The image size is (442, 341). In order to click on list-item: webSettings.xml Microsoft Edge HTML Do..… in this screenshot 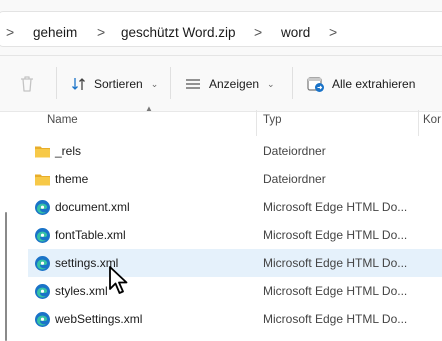, I will do `click(235, 319)`.